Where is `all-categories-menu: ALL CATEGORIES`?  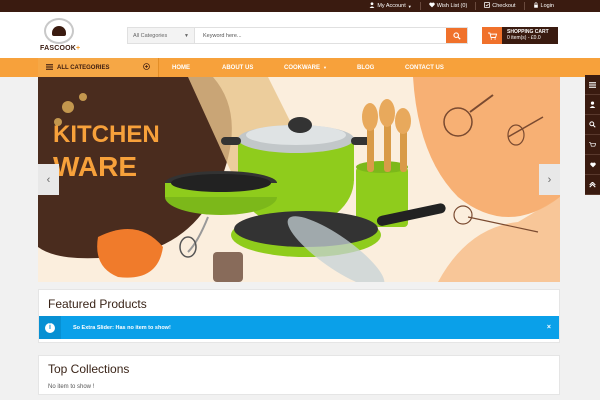 all-categories-menu: ALL CATEGORIES is located at coordinates (98, 67).